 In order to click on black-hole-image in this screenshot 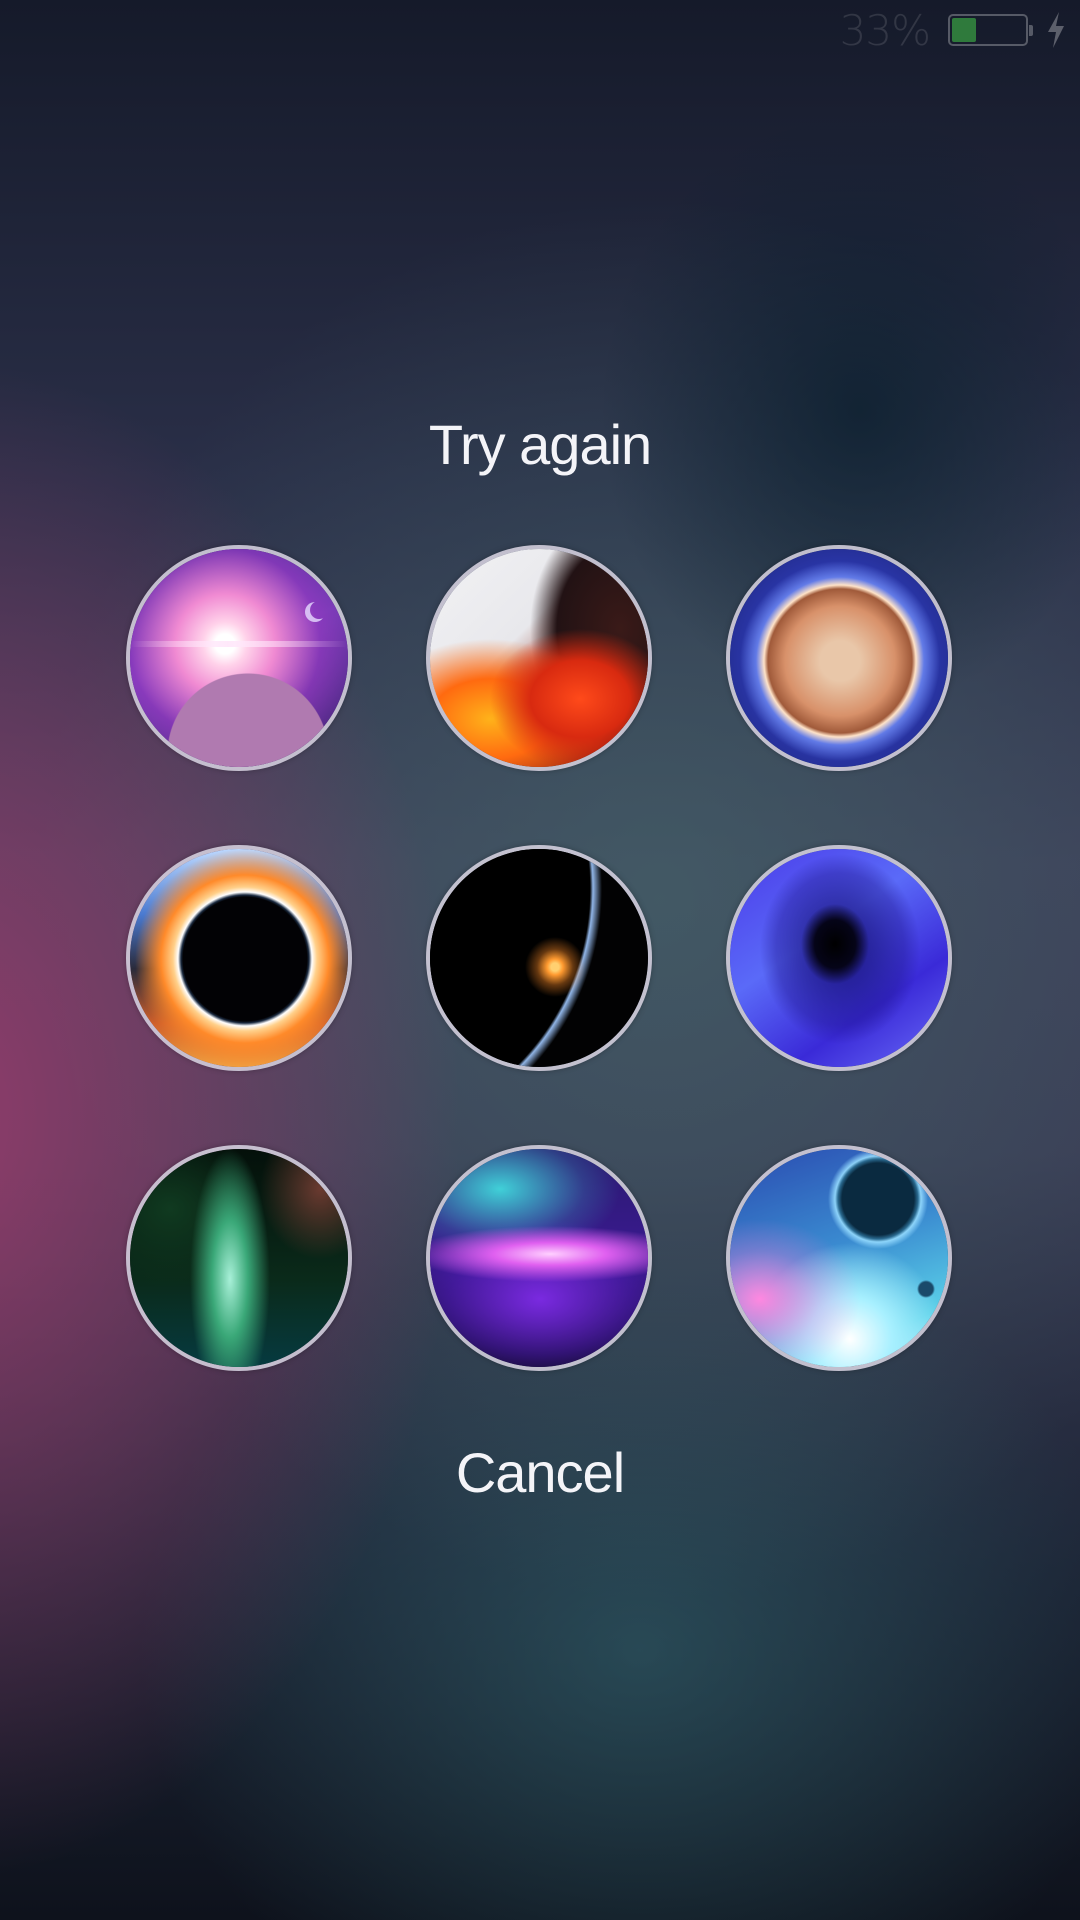, I will do `click(839, 958)`.